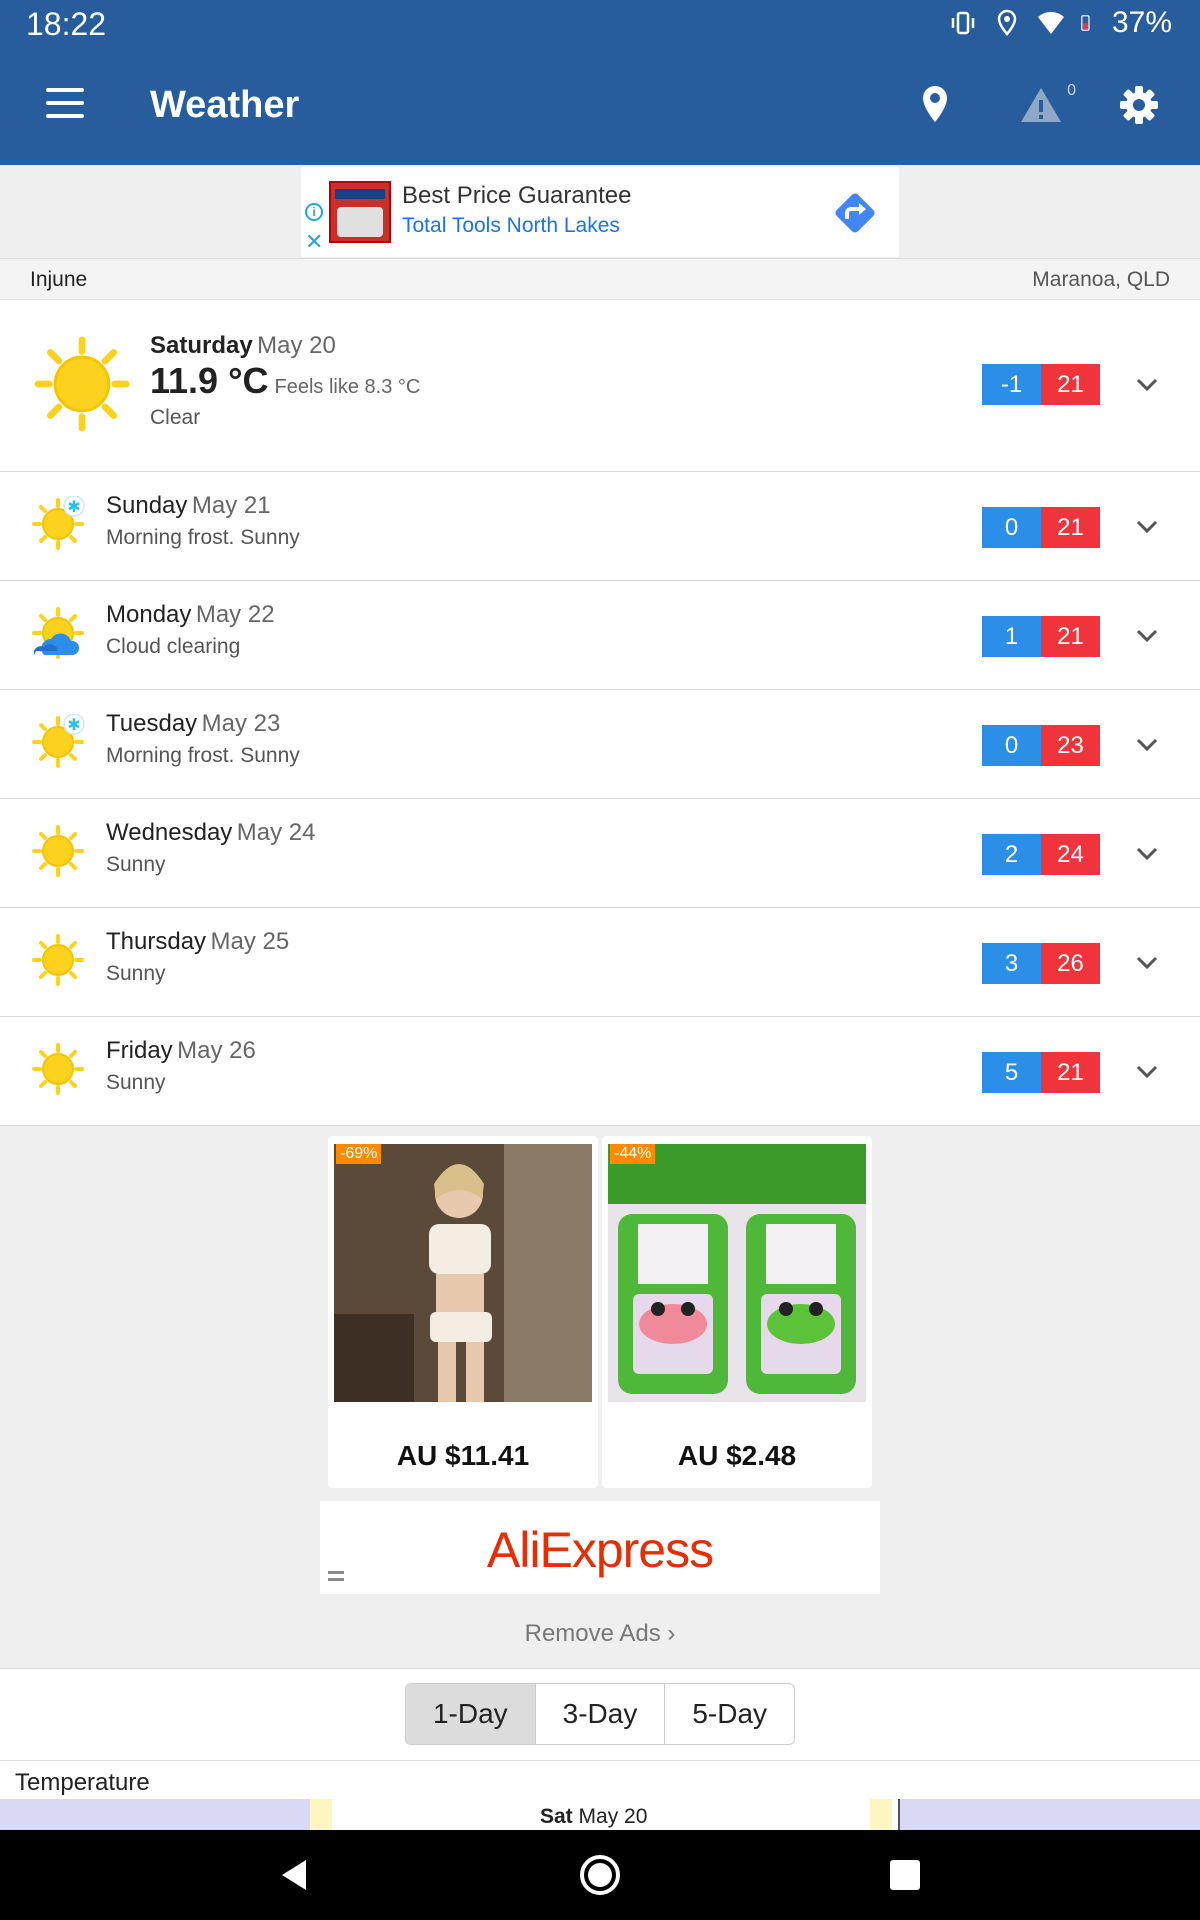 The height and width of the screenshot is (1920, 1200). Describe the element at coordinates (905, 1875) in the screenshot. I see `recents-icon` at that location.